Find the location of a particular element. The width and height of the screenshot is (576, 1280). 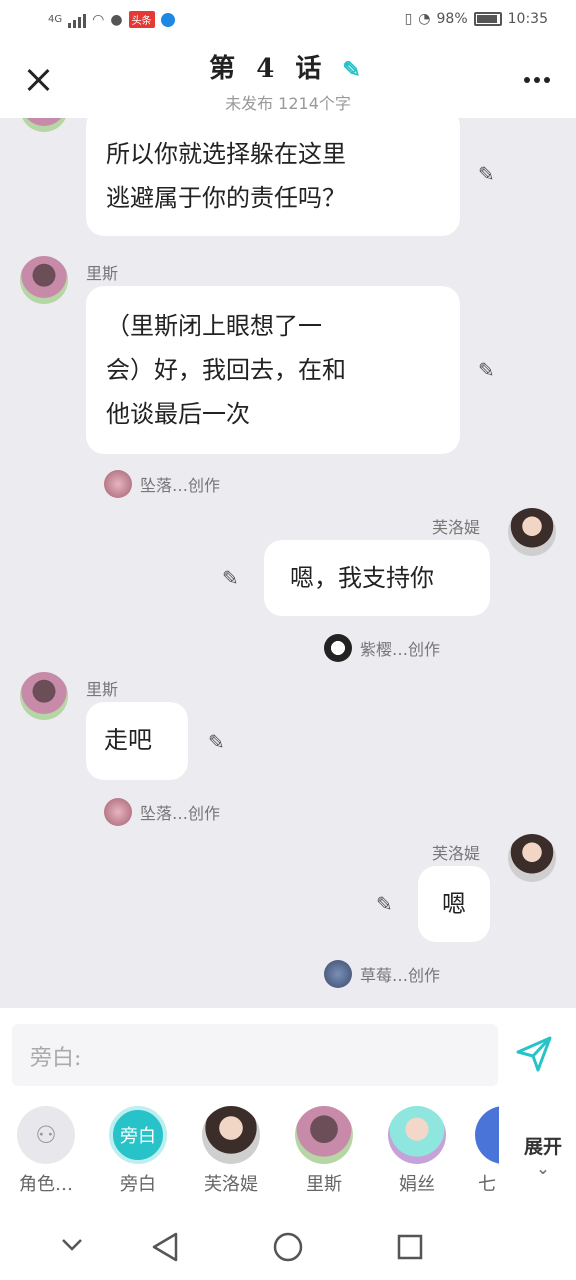

back-icon is located at coordinates (165, 1247).